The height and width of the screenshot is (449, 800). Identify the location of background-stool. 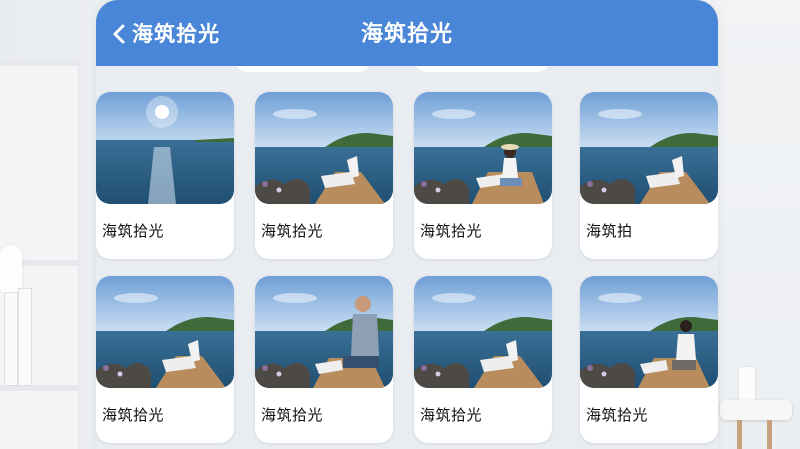
(756, 410).